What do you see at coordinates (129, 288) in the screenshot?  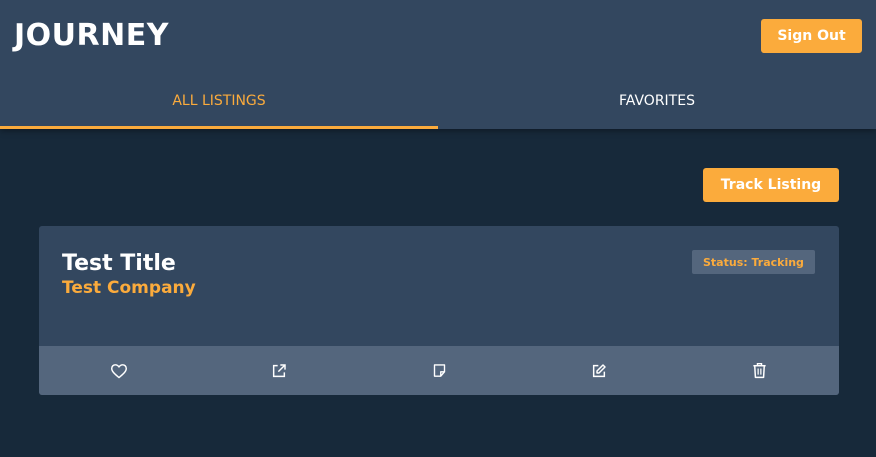 I see `listing-company: Test Company` at bounding box center [129, 288].